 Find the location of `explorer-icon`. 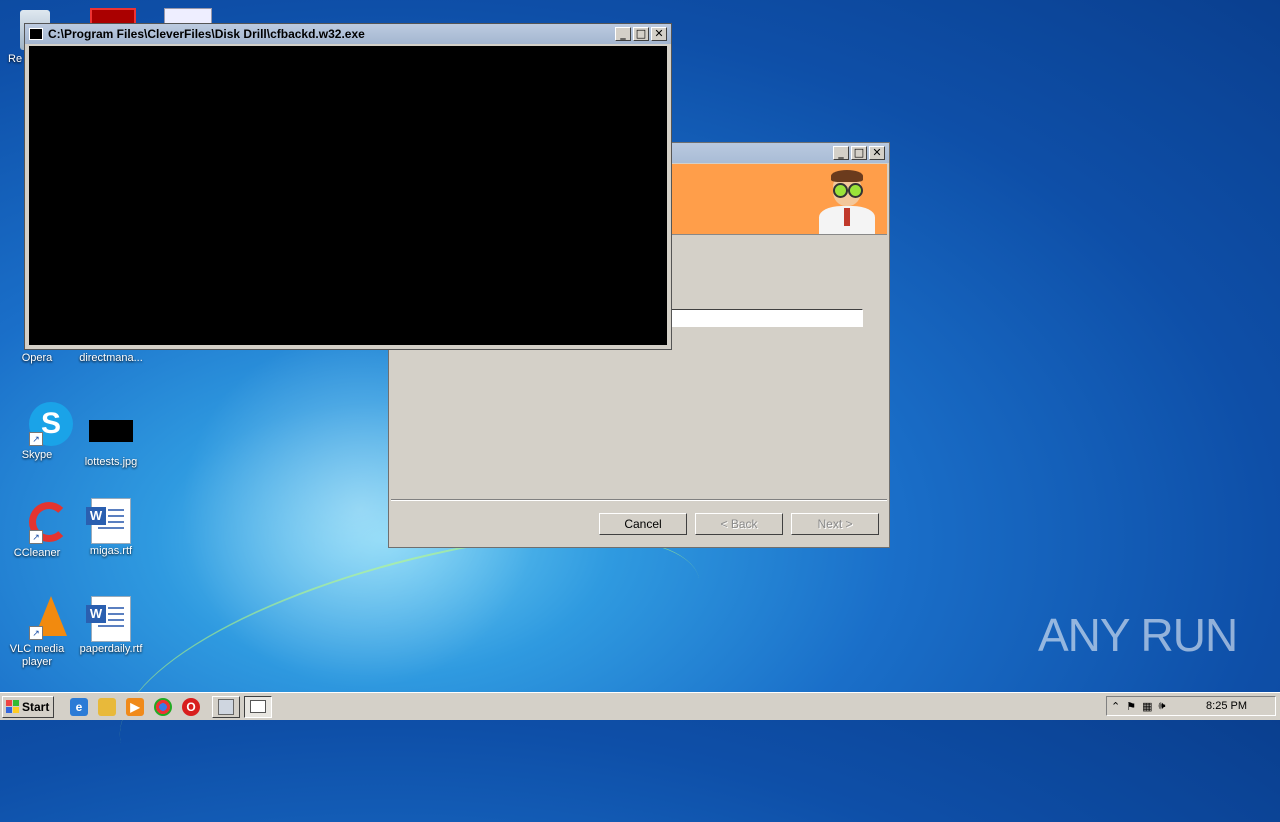

explorer-icon is located at coordinates (107, 706).